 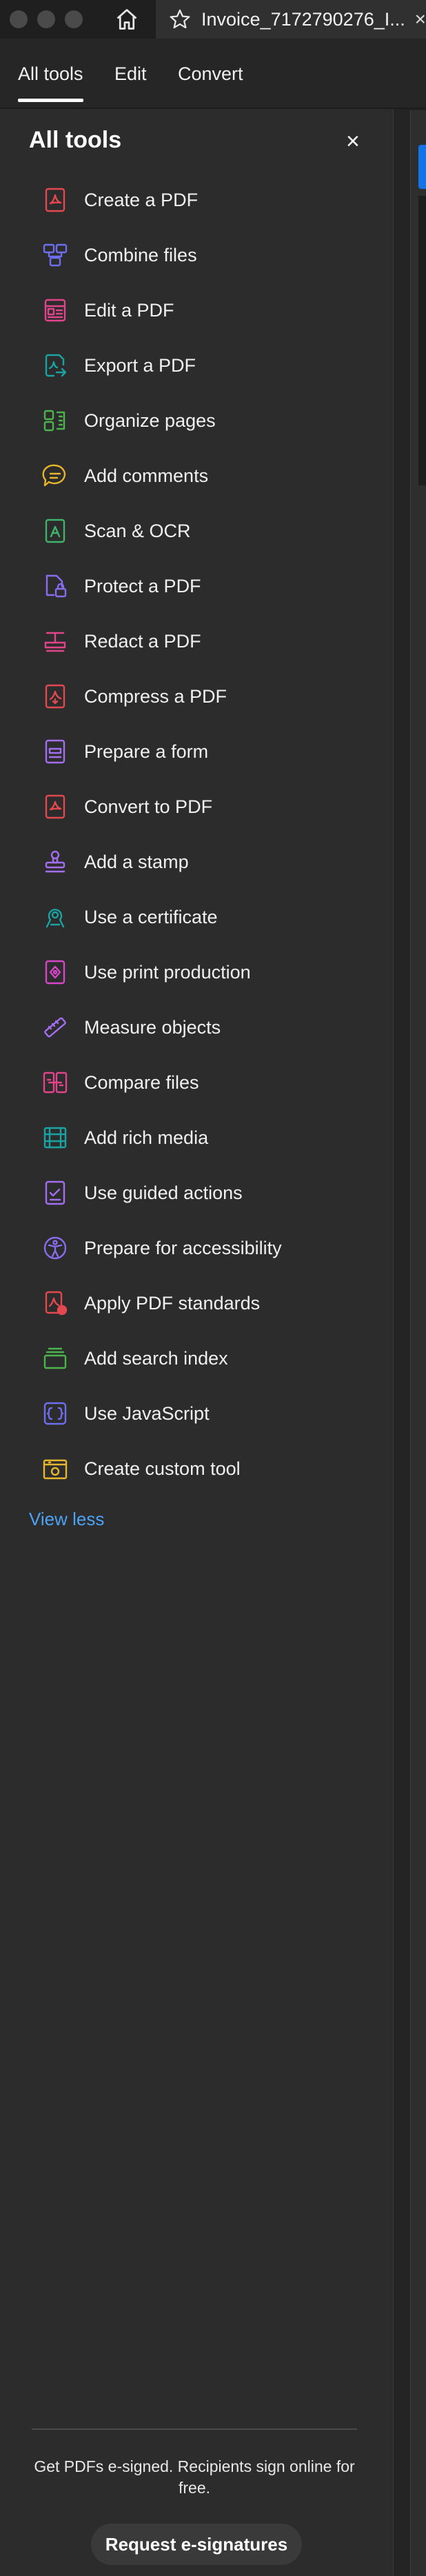 I want to click on tool-label: Use a certificate, so click(x=151, y=916).